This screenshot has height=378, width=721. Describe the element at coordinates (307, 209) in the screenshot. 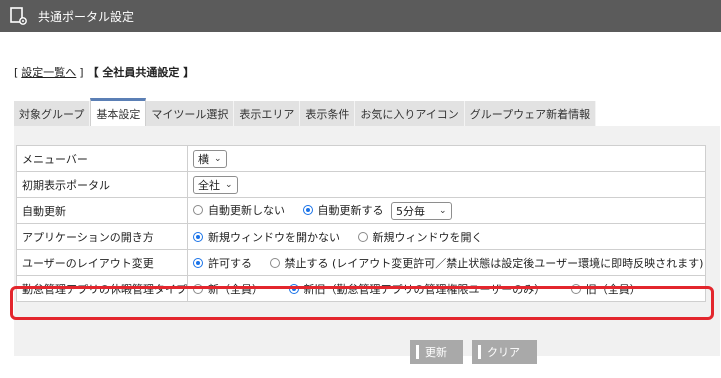

I see `radio-auto-update-on` at that location.